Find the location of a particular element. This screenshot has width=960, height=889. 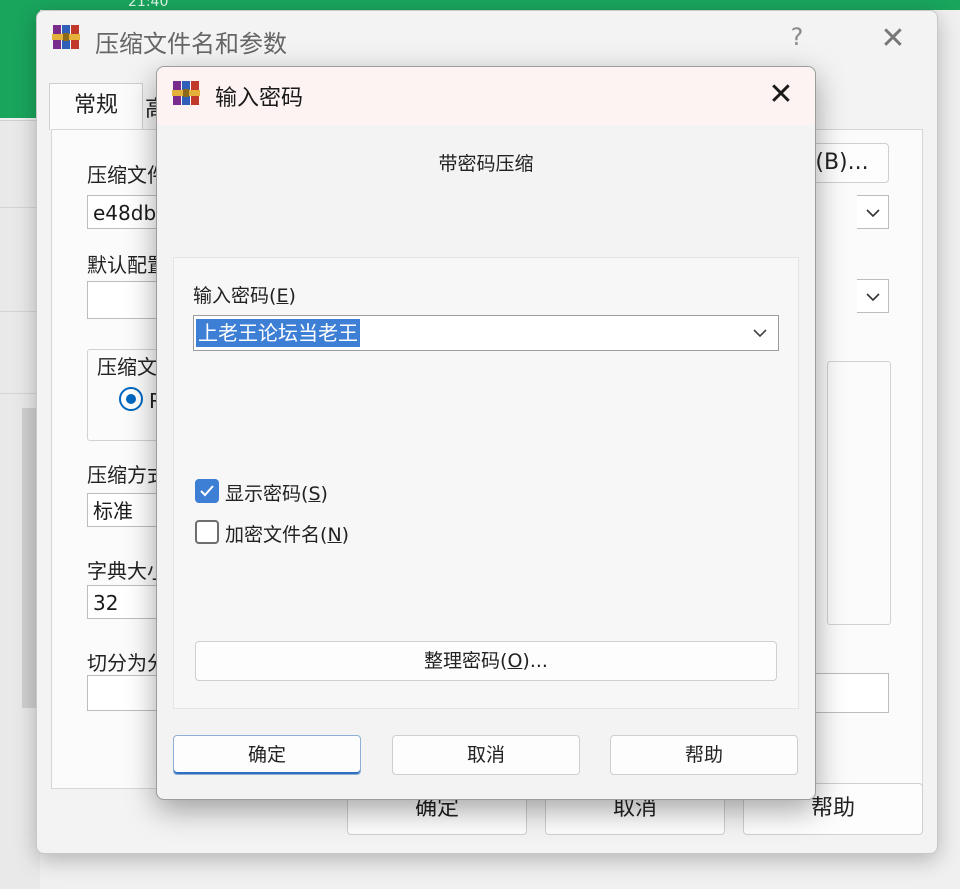

show-password-checkbox is located at coordinates (207, 491).